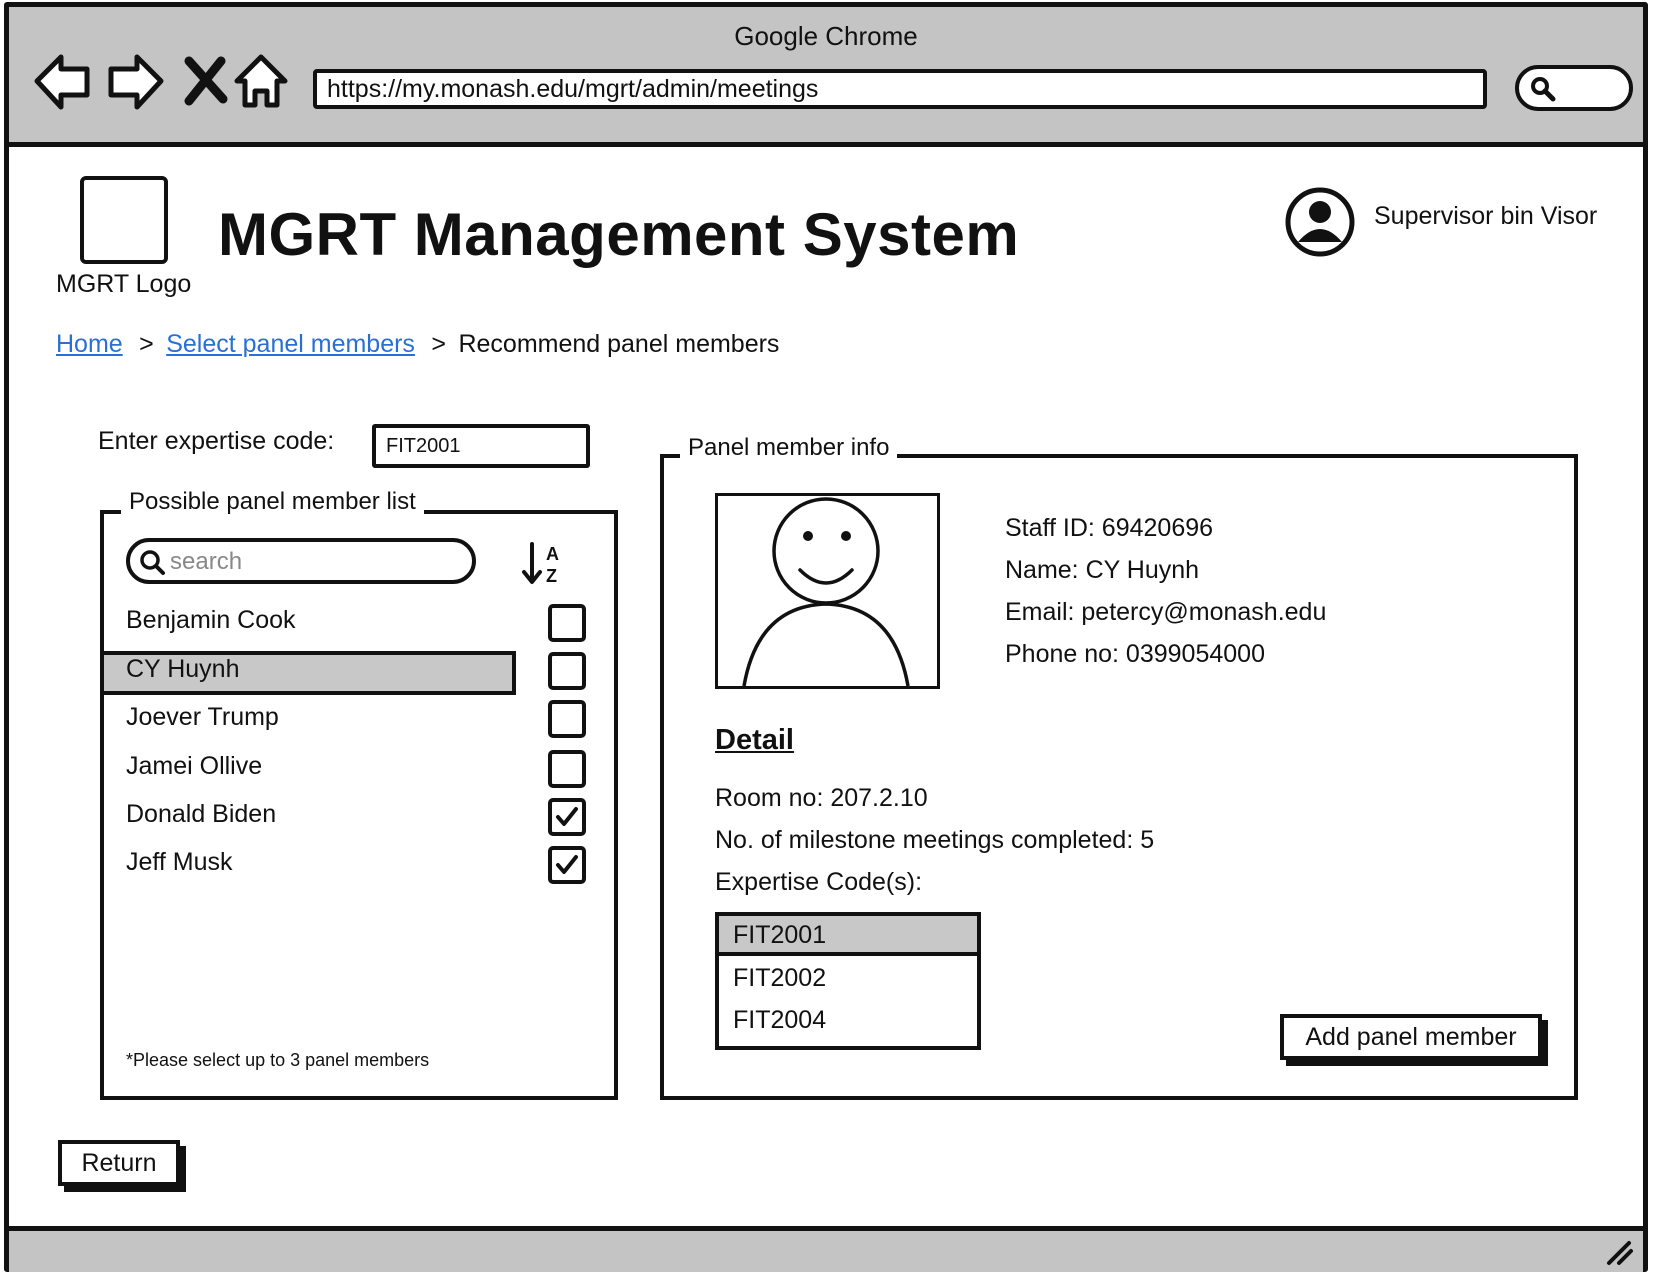 The width and height of the screenshot is (1654, 1278). I want to click on logo-placeholder, so click(124, 220).